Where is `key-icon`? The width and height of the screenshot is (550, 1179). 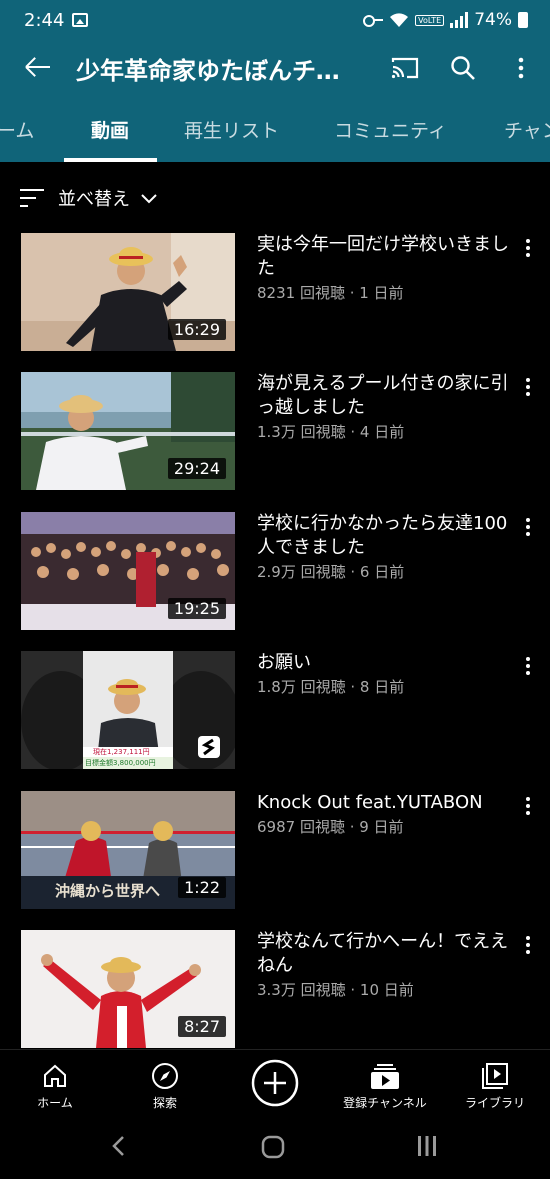 key-icon is located at coordinates (373, 21).